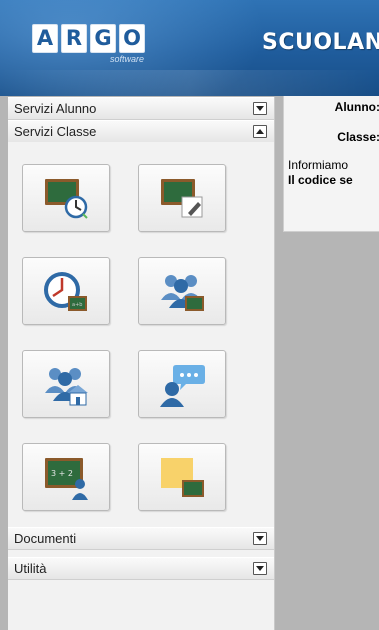 Image resolution: width=379 pixels, height=630 pixels. I want to click on clock-small-board-icon: a+b, so click(65, 291).